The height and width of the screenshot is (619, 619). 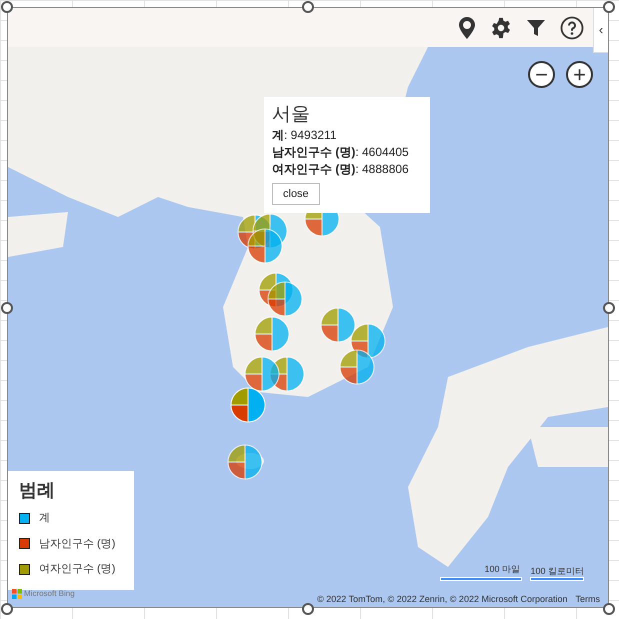 What do you see at coordinates (37, 490) in the screenshot?
I see `legend-title: 범례` at bounding box center [37, 490].